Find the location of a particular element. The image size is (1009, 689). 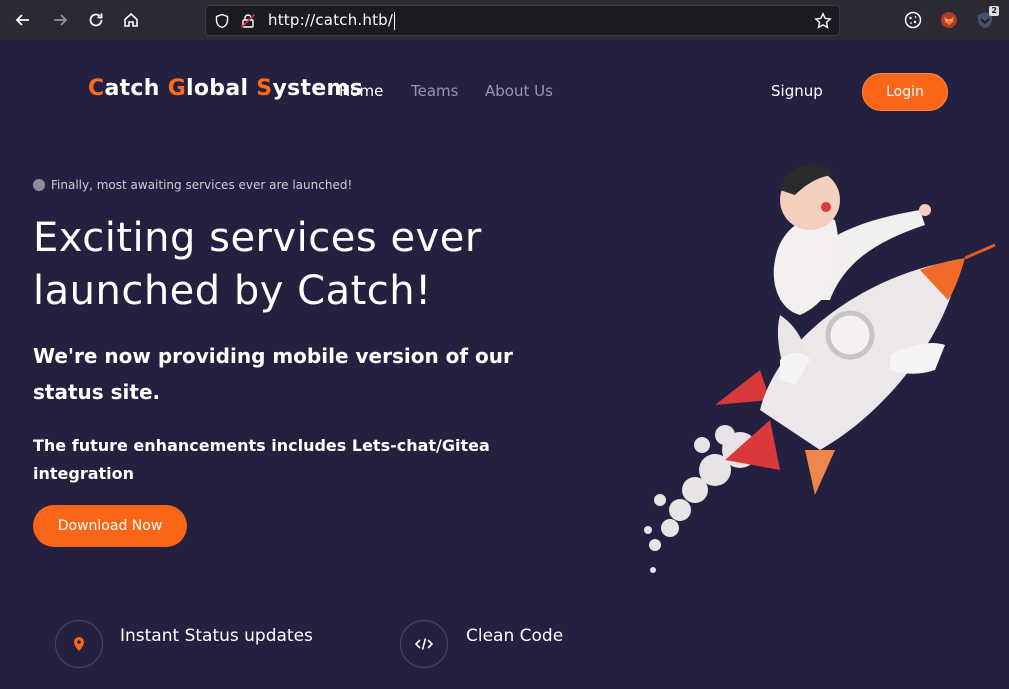

feature-location-badge is located at coordinates (79, 644).